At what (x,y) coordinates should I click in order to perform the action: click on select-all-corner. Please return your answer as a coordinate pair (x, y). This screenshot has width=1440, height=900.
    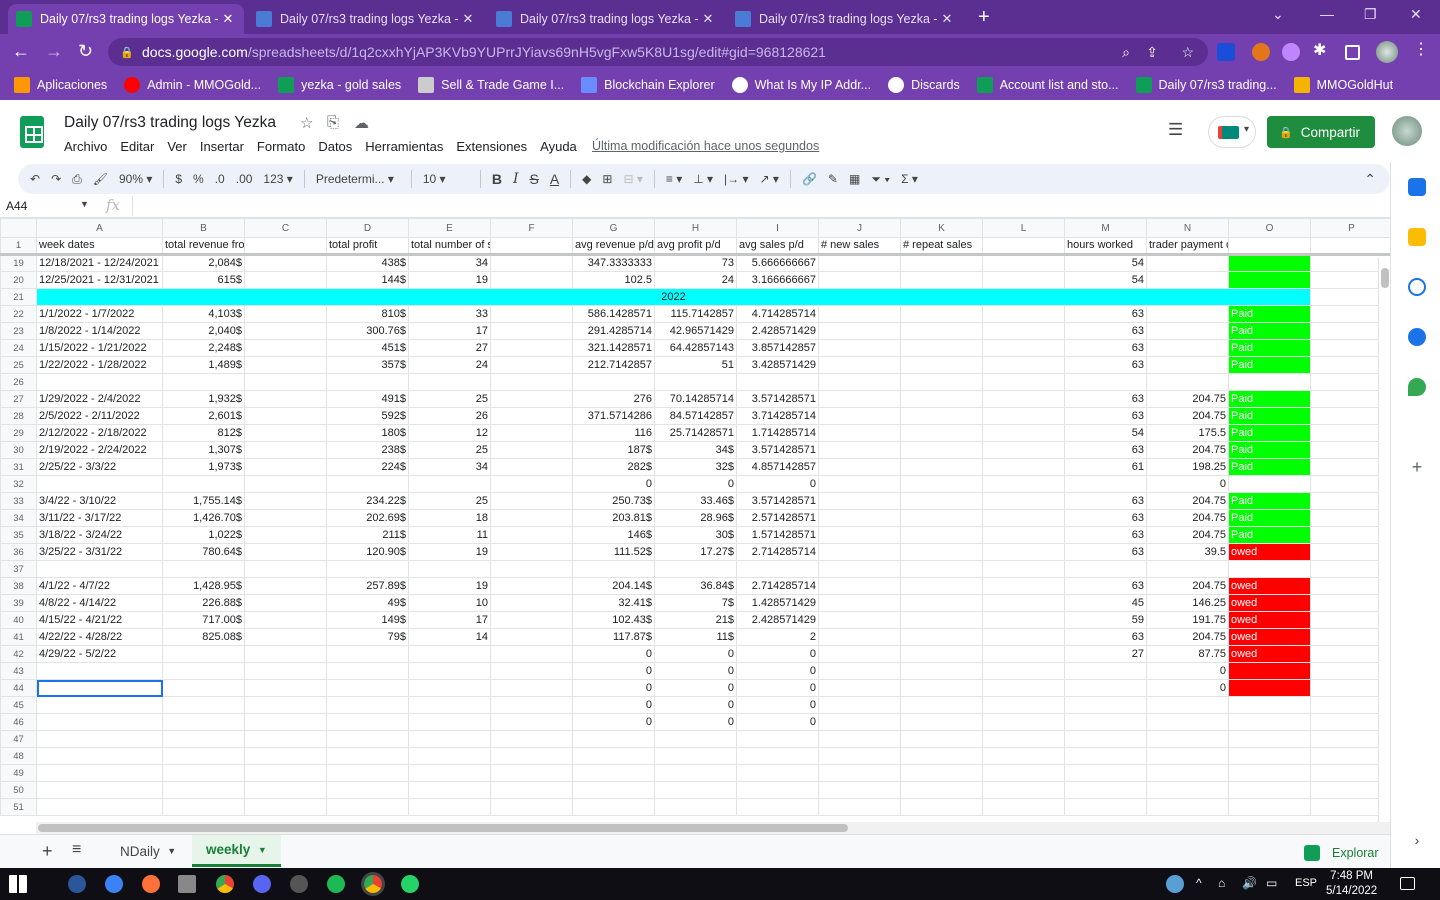
    Looking at the image, I should click on (18, 228).